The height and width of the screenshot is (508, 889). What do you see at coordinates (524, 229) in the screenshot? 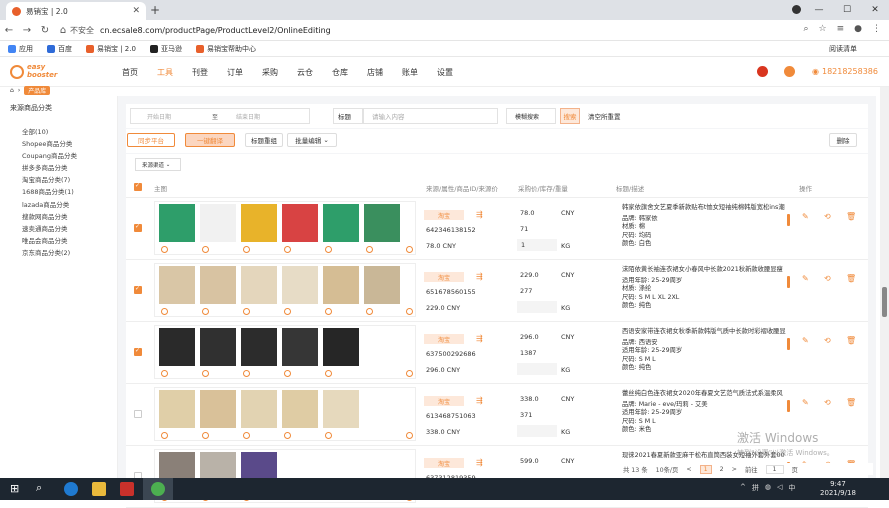
I see `stock-value: 71` at bounding box center [524, 229].